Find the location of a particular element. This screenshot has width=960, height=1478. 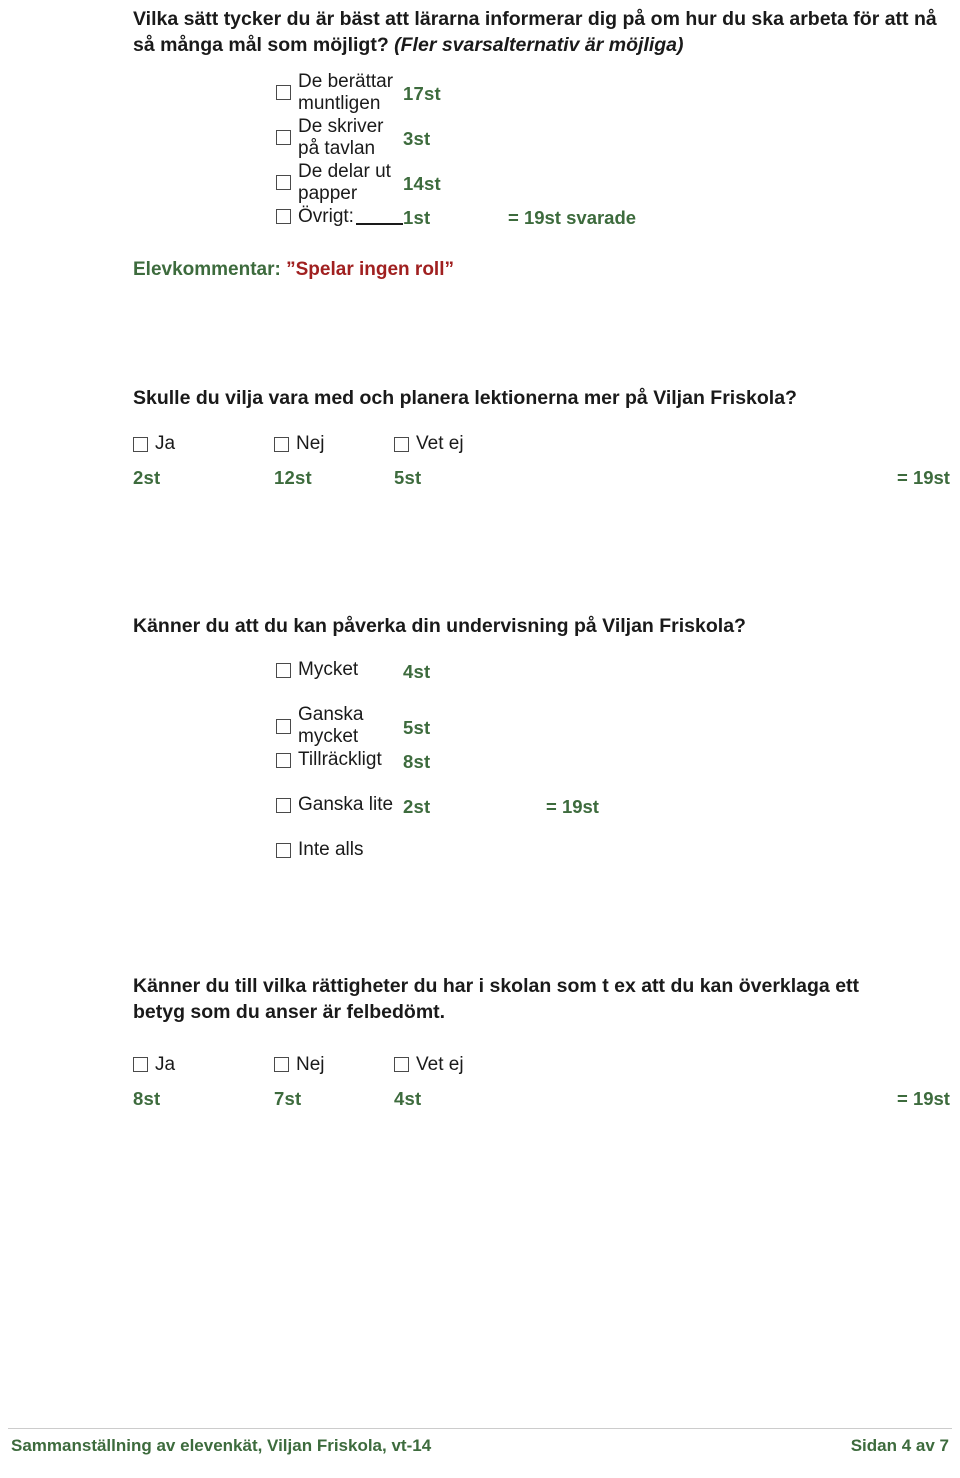

option-label: Tillräckligt is located at coordinates (340, 760).